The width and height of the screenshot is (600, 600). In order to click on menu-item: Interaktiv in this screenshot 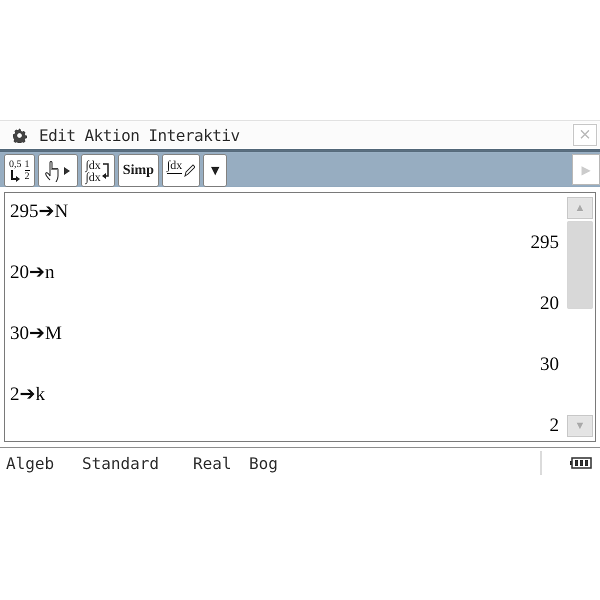, I will do `click(194, 135)`.